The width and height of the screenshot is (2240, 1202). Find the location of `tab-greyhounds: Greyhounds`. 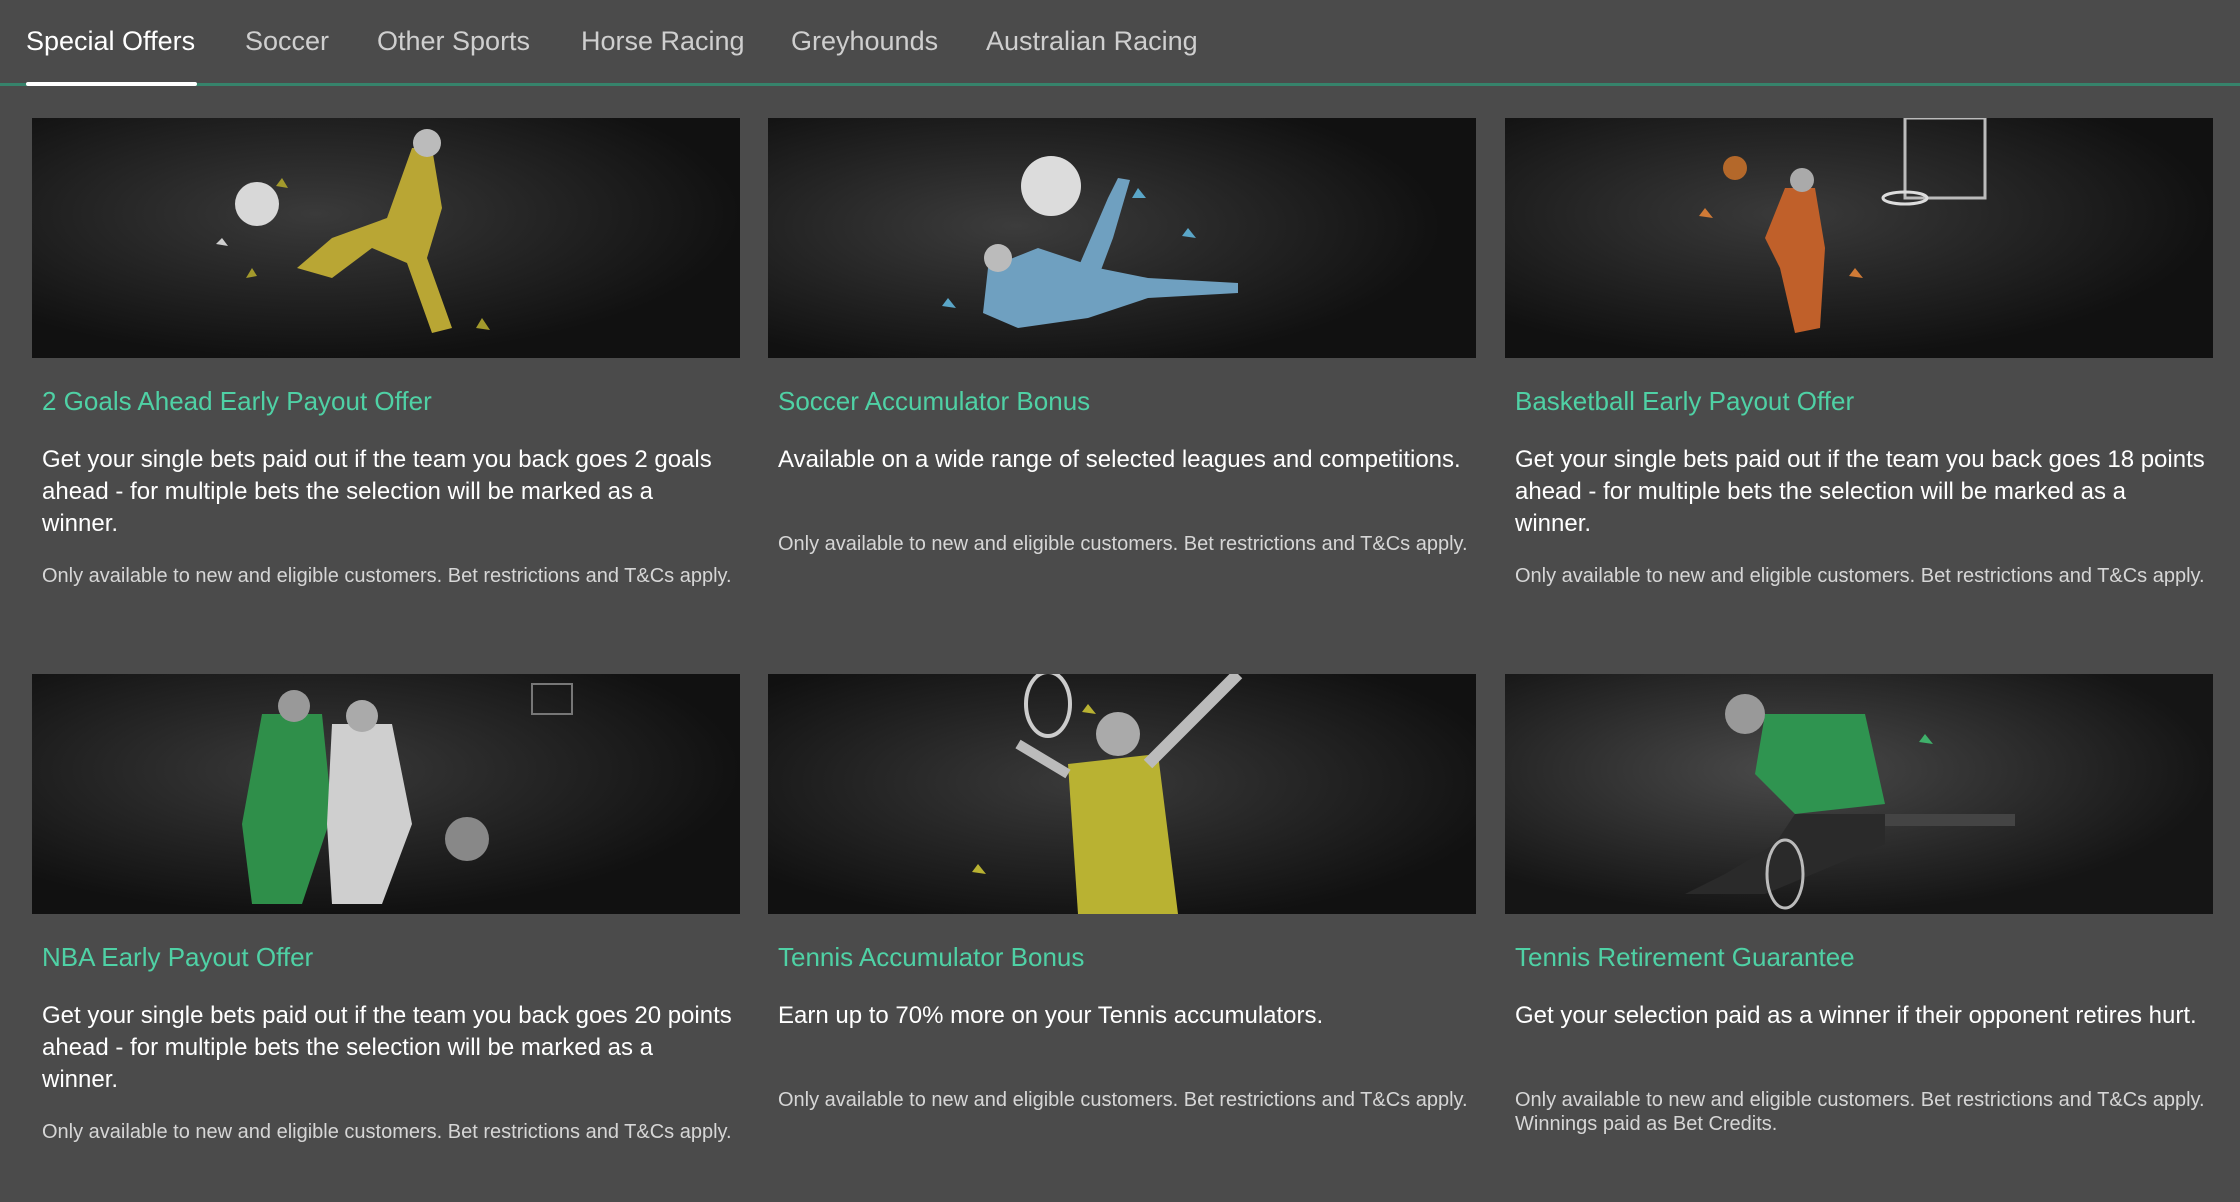

tab-greyhounds: Greyhounds is located at coordinates (864, 41).